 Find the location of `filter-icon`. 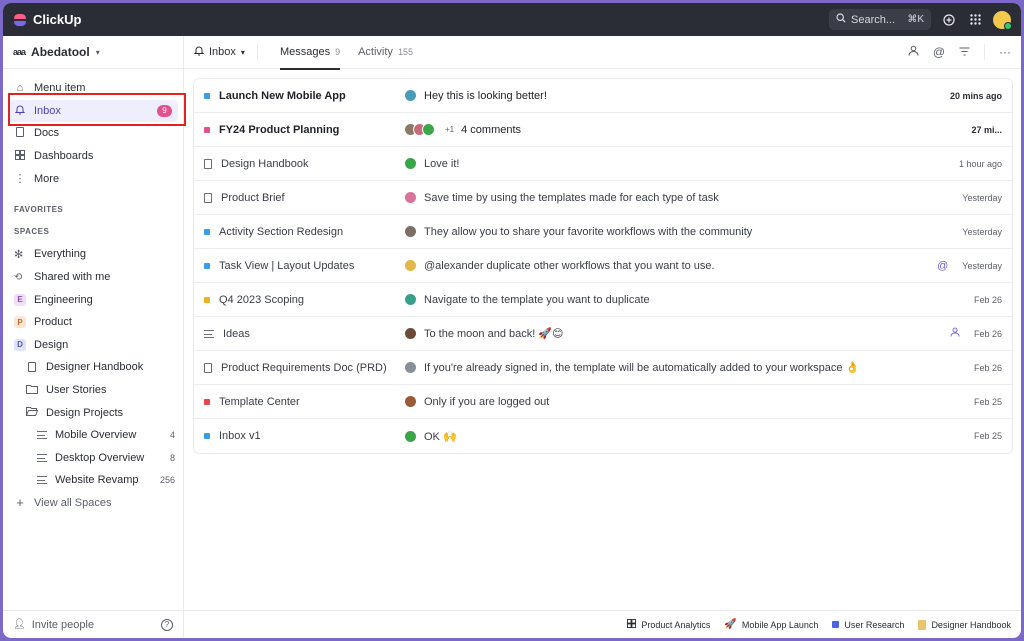

filter-icon is located at coordinates (964, 52).